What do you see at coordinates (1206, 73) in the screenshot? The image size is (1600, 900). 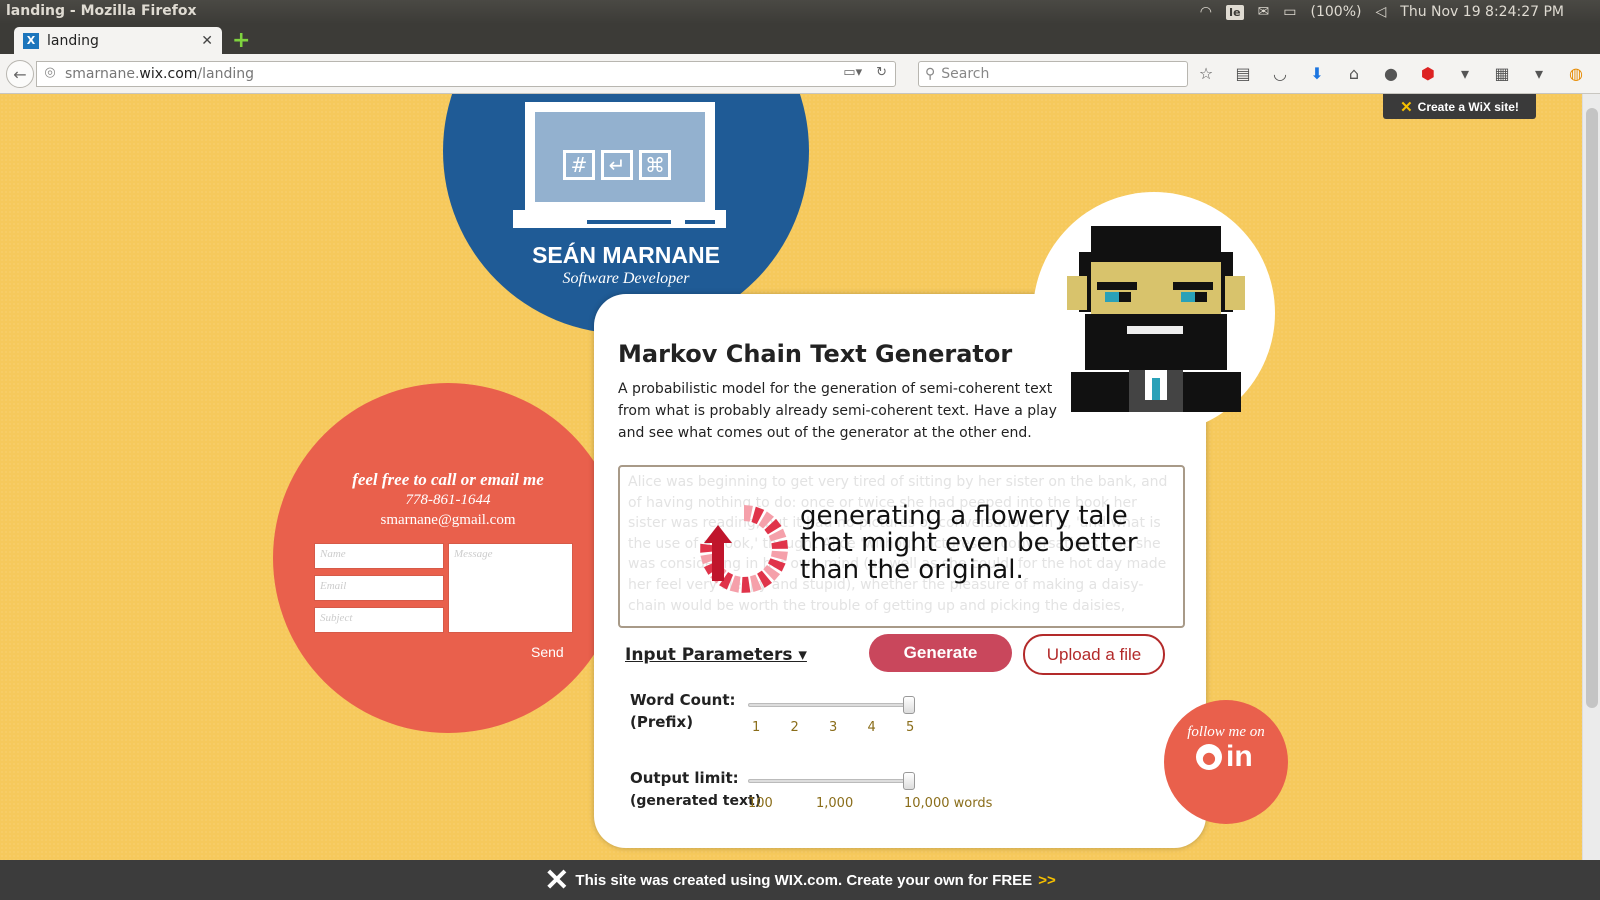 I see `bookmark-star-icon: ☆` at bounding box center [1206, 73].